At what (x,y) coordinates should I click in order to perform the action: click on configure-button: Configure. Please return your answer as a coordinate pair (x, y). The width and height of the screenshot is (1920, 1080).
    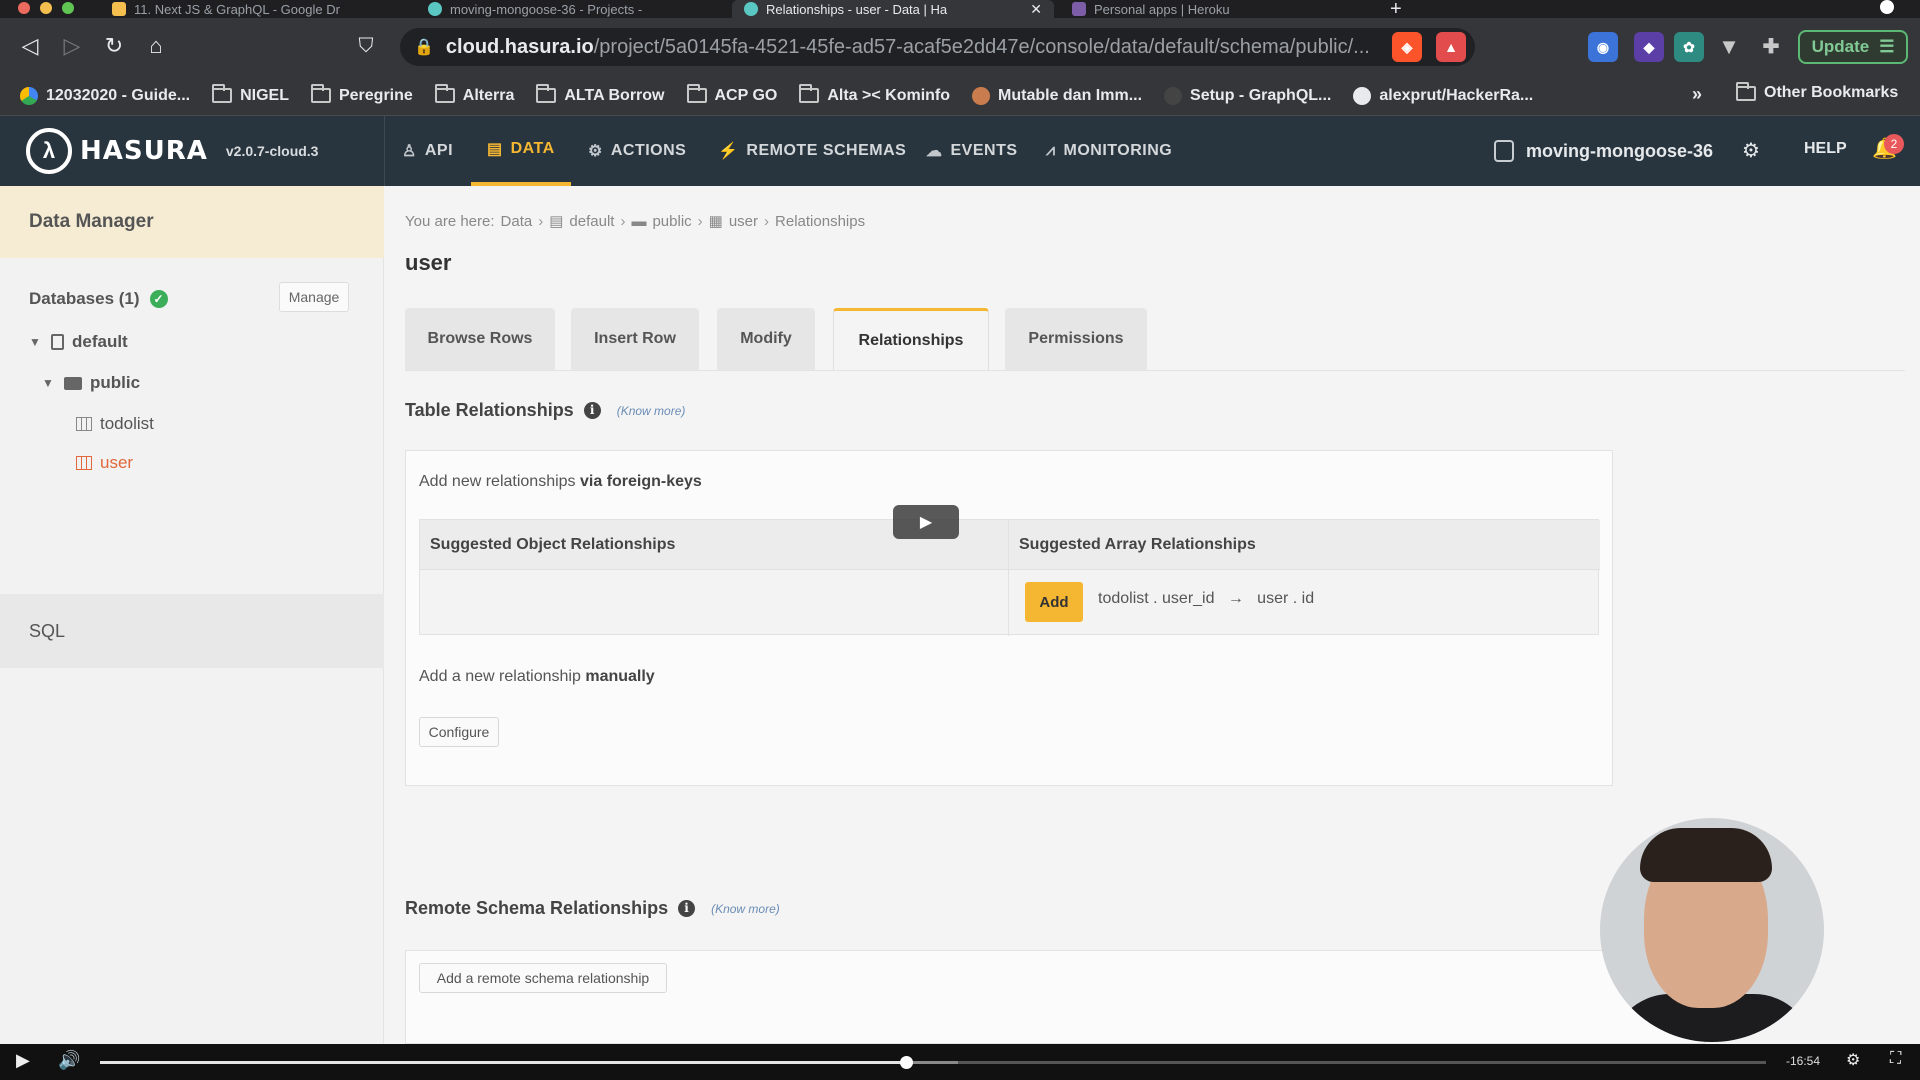
    Looking at the image, I should click on (459, 732).